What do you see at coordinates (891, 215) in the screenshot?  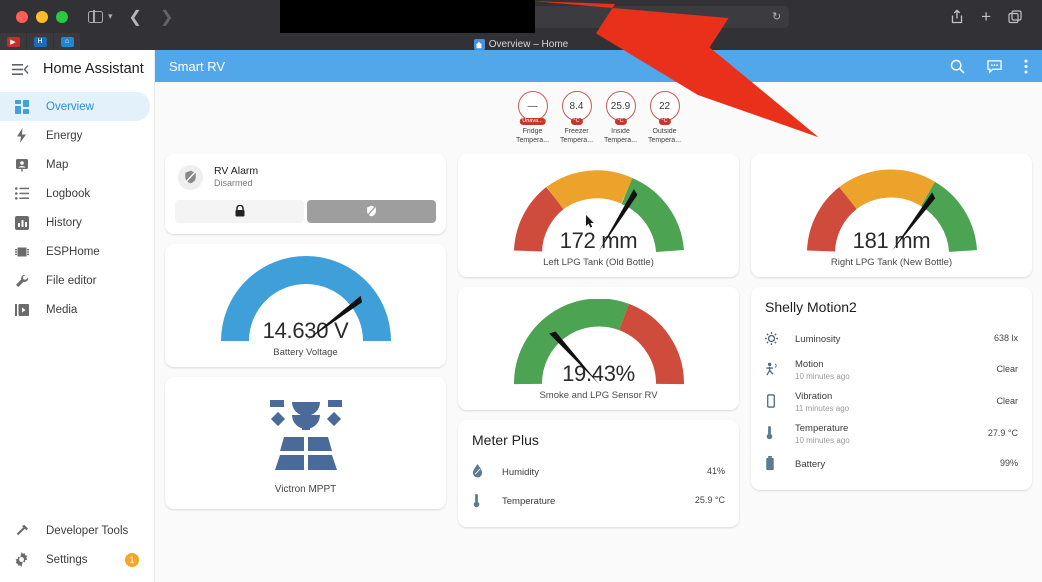 I see `right-lpg-gauge-card: 181 mm Right LPG Tank (New Bottle)` at bounding box center [891, 215].